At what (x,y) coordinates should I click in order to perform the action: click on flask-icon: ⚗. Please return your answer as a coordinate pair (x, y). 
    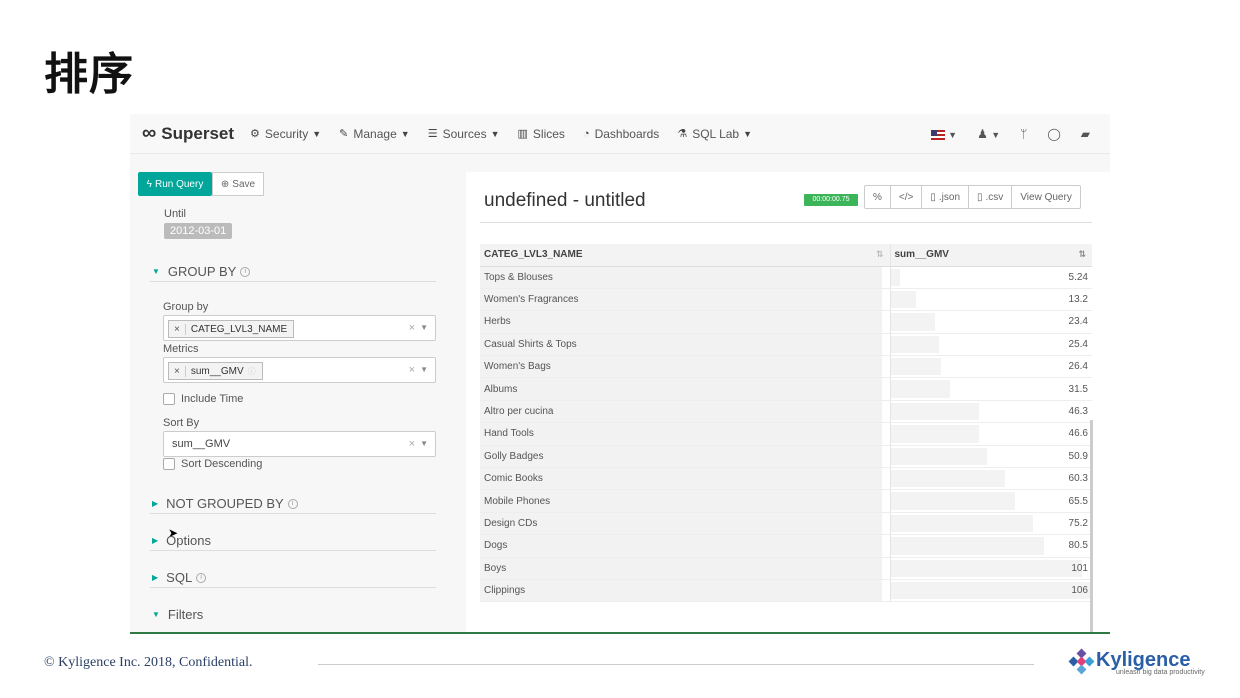
    Looking at the image, I should click on (682, 134).